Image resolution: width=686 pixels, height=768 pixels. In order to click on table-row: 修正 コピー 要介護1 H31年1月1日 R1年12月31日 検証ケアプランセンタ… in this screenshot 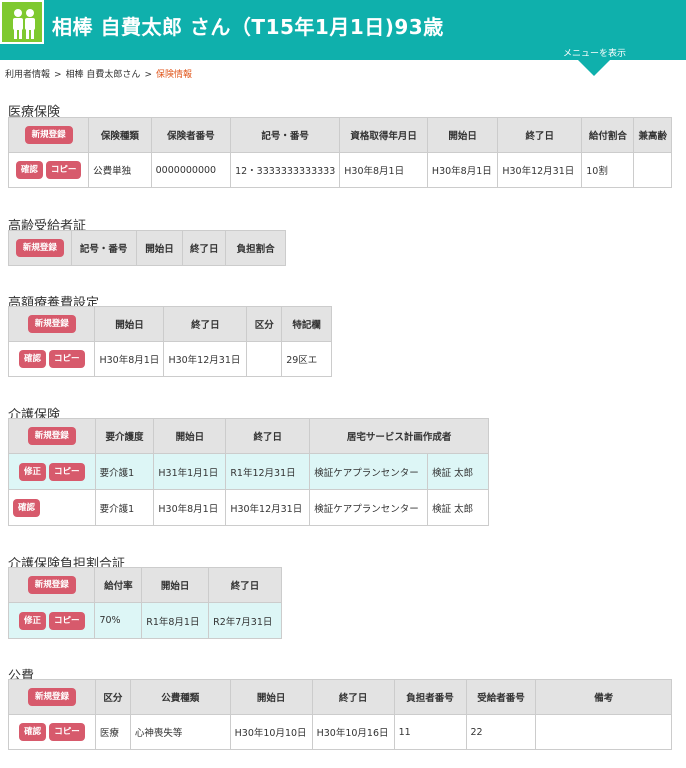, I will do `click(248, 471)`.